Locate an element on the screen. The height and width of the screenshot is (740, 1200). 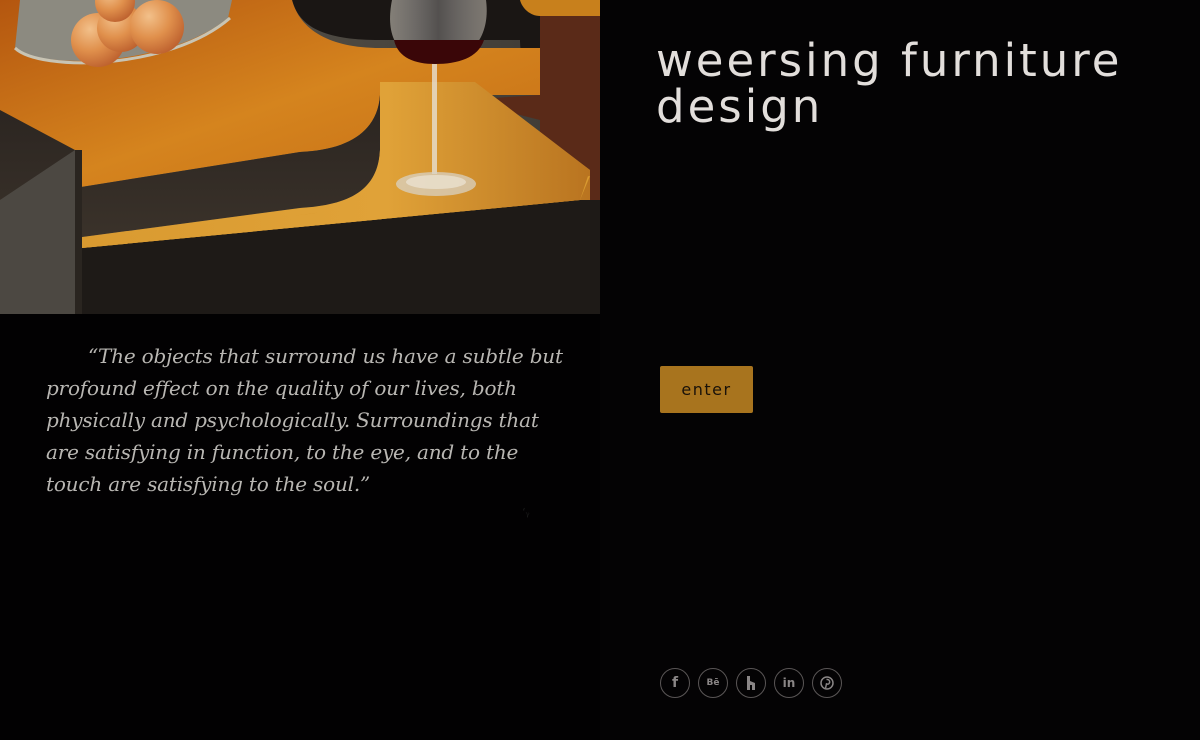
facebook-icon: f is located at coordinates (675, 683).